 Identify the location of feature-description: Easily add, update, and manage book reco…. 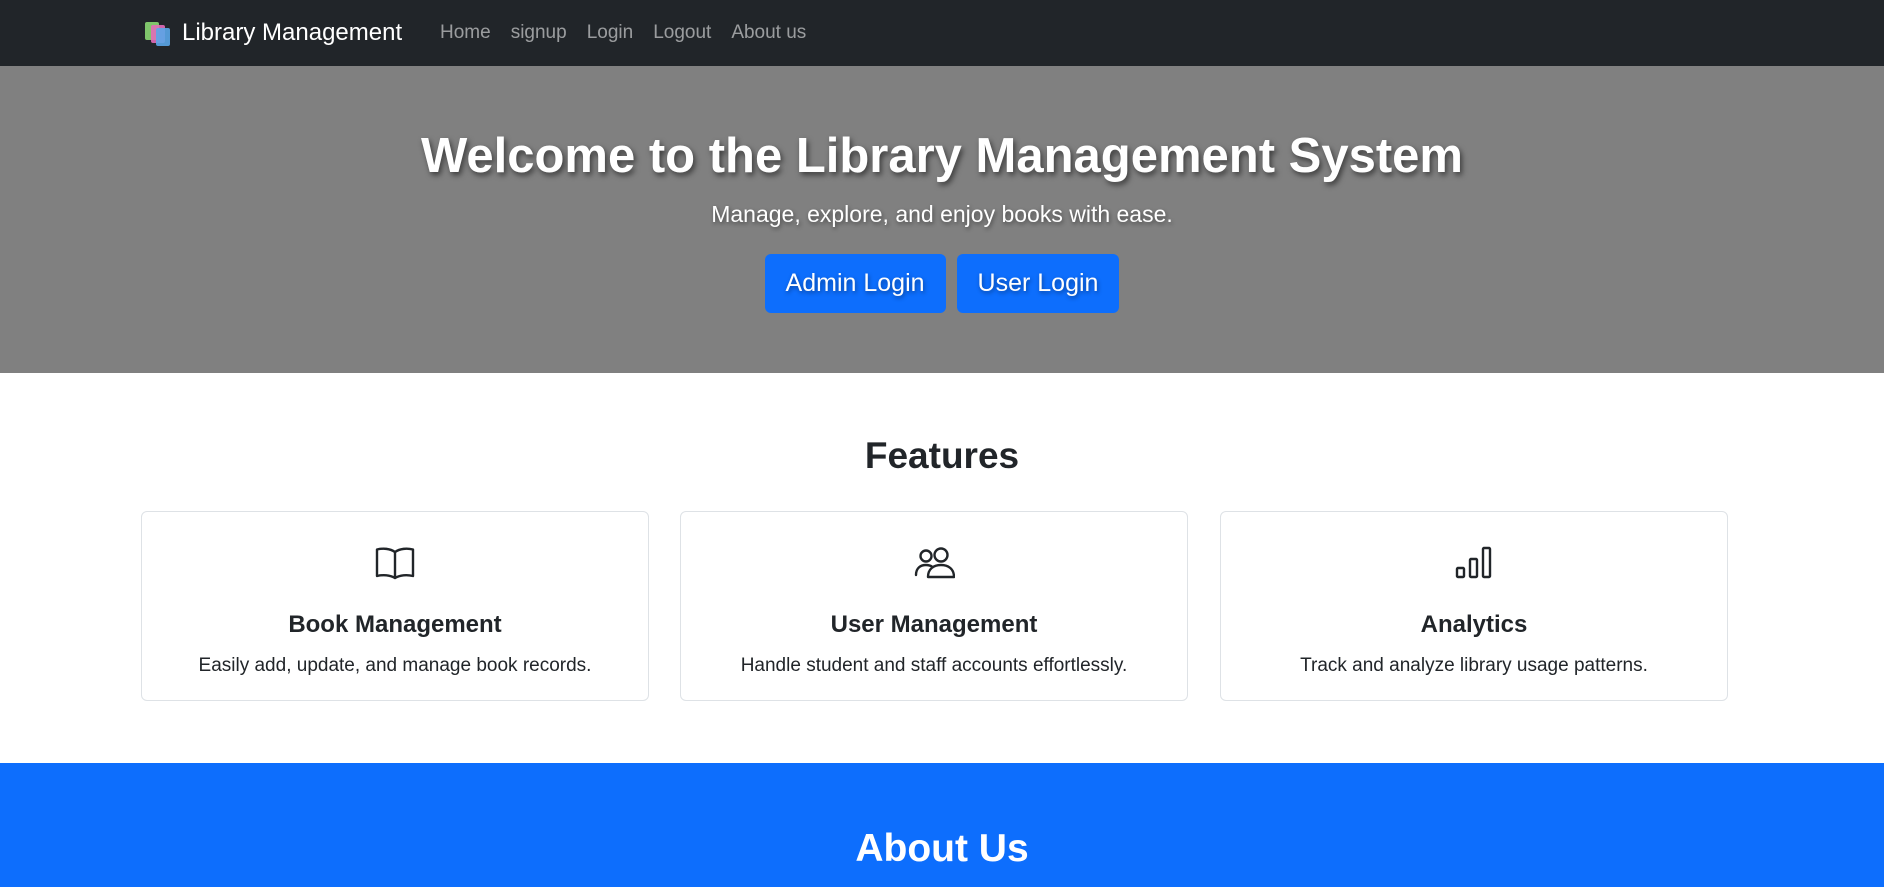
(395, 665).